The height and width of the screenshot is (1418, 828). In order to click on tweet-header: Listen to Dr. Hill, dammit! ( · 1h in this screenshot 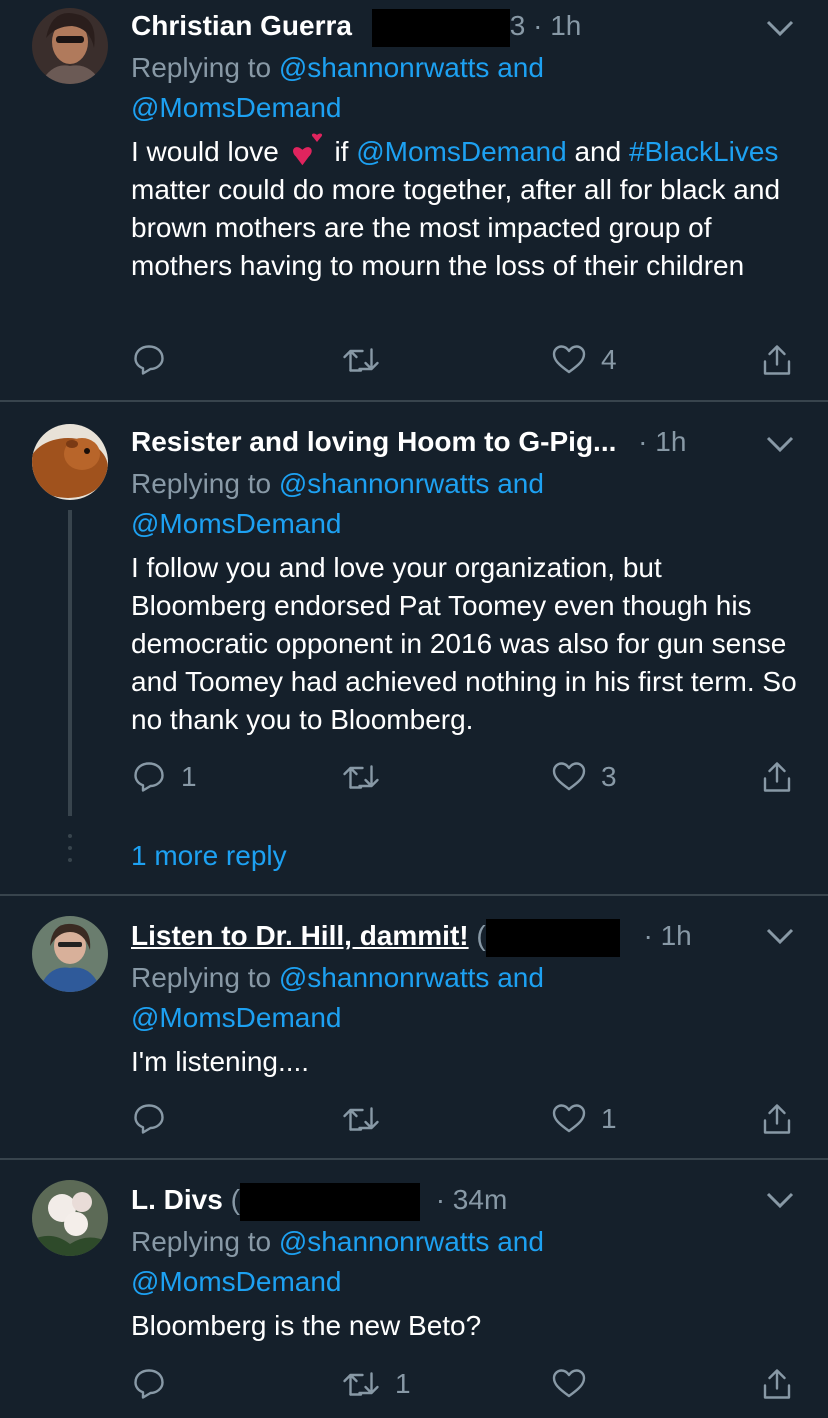, I will do `click(411, 936)`.